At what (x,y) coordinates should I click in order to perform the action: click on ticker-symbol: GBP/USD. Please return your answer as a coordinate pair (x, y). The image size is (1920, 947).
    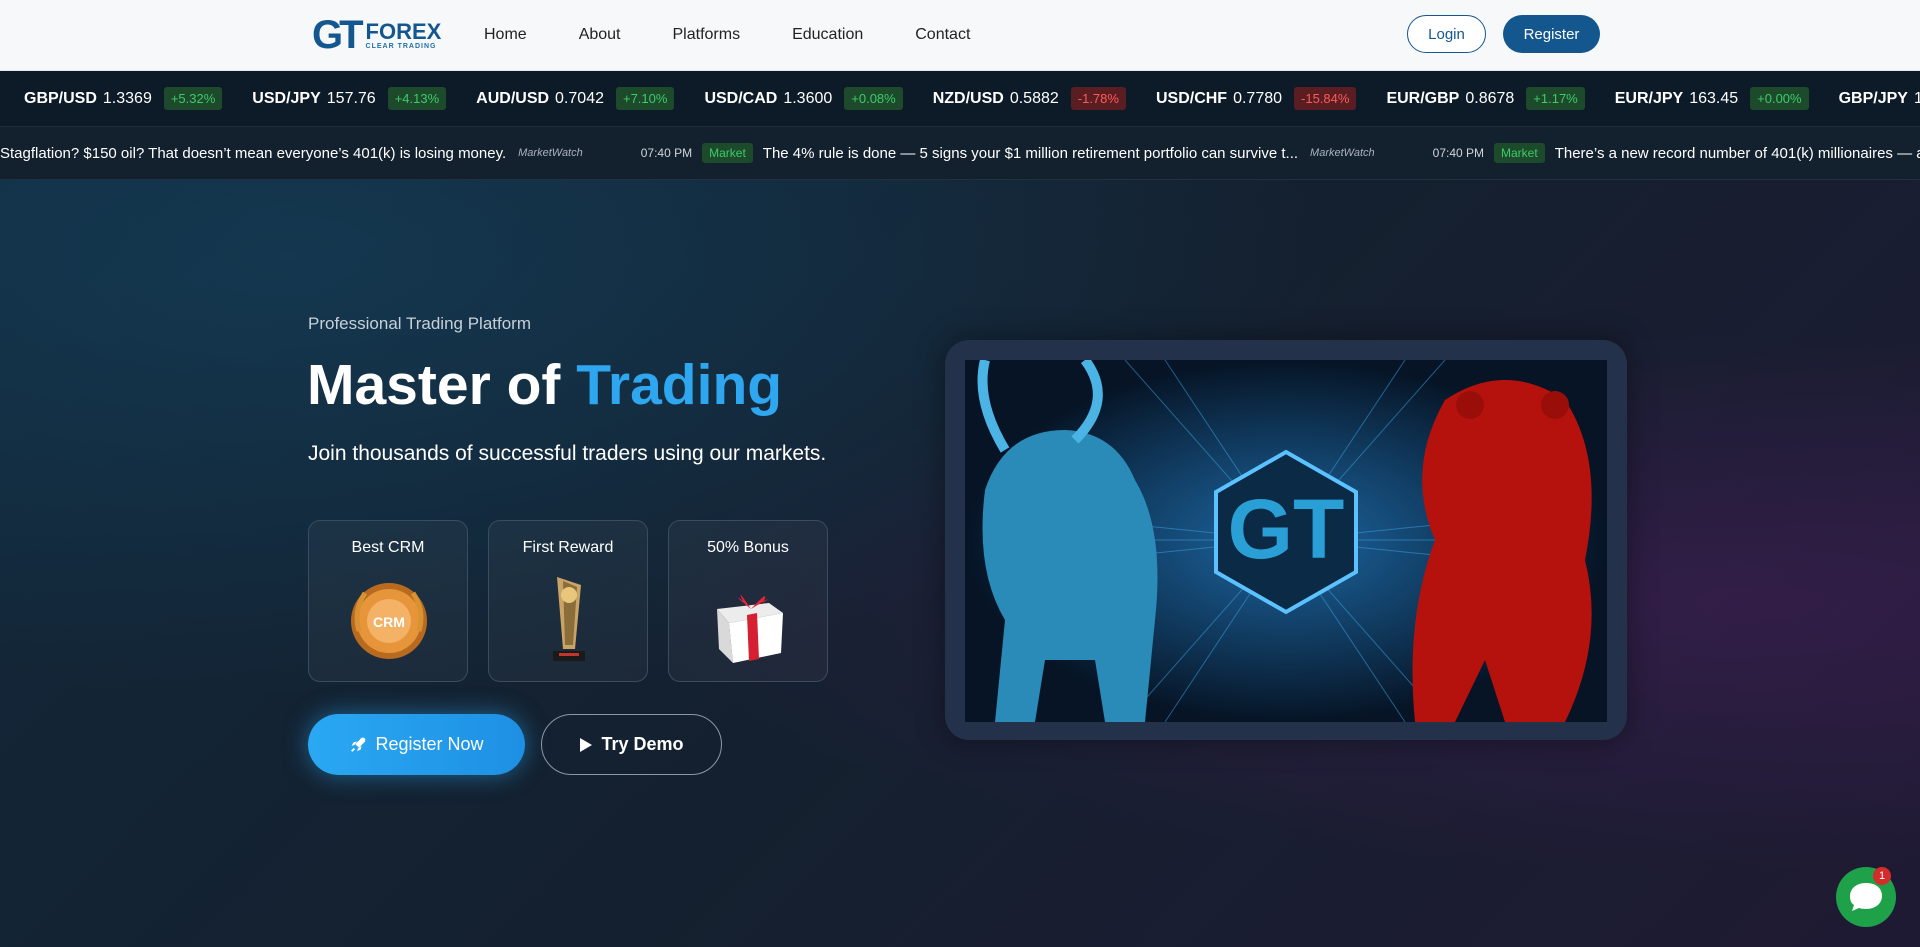
    Looking at the image, I should click on (60, 98).